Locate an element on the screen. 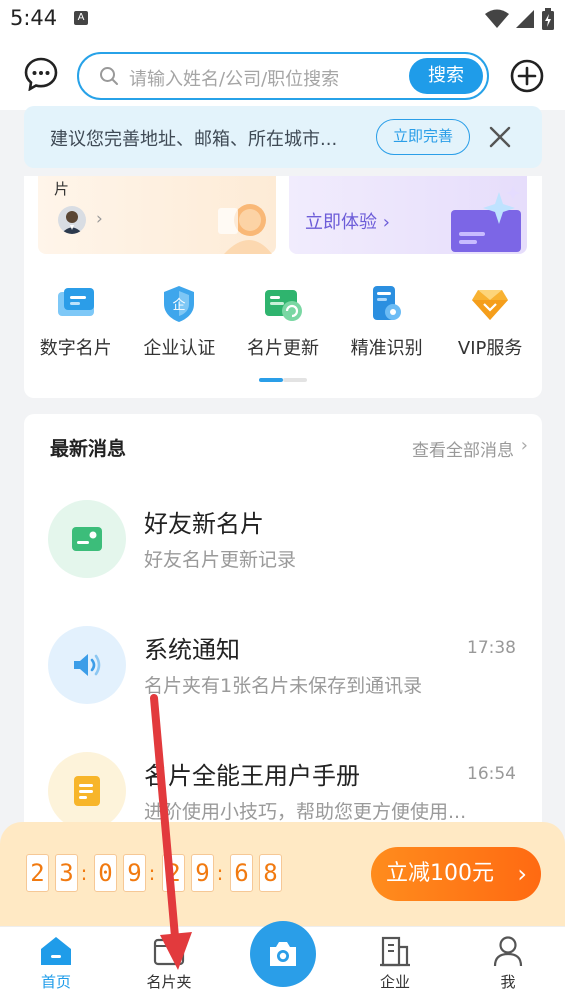  complete-now-button: 立即完善 is located at coordinates (423, 137).